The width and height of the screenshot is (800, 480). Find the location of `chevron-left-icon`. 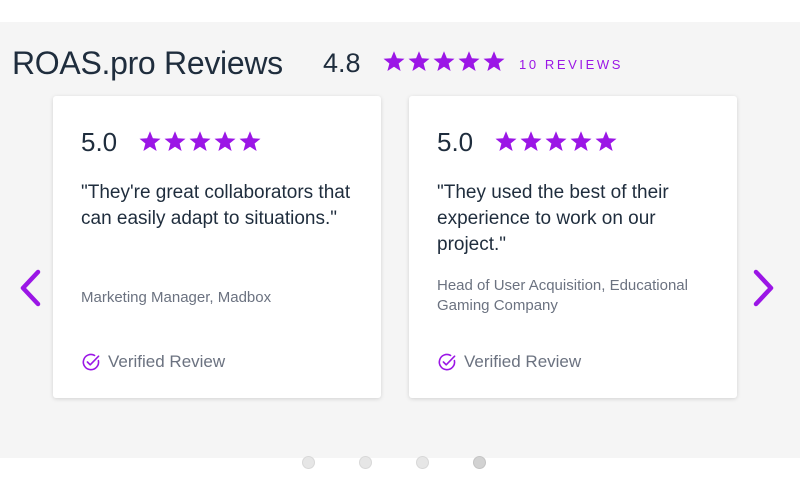

chevron-left-icon is located at coordinates (30, 288).